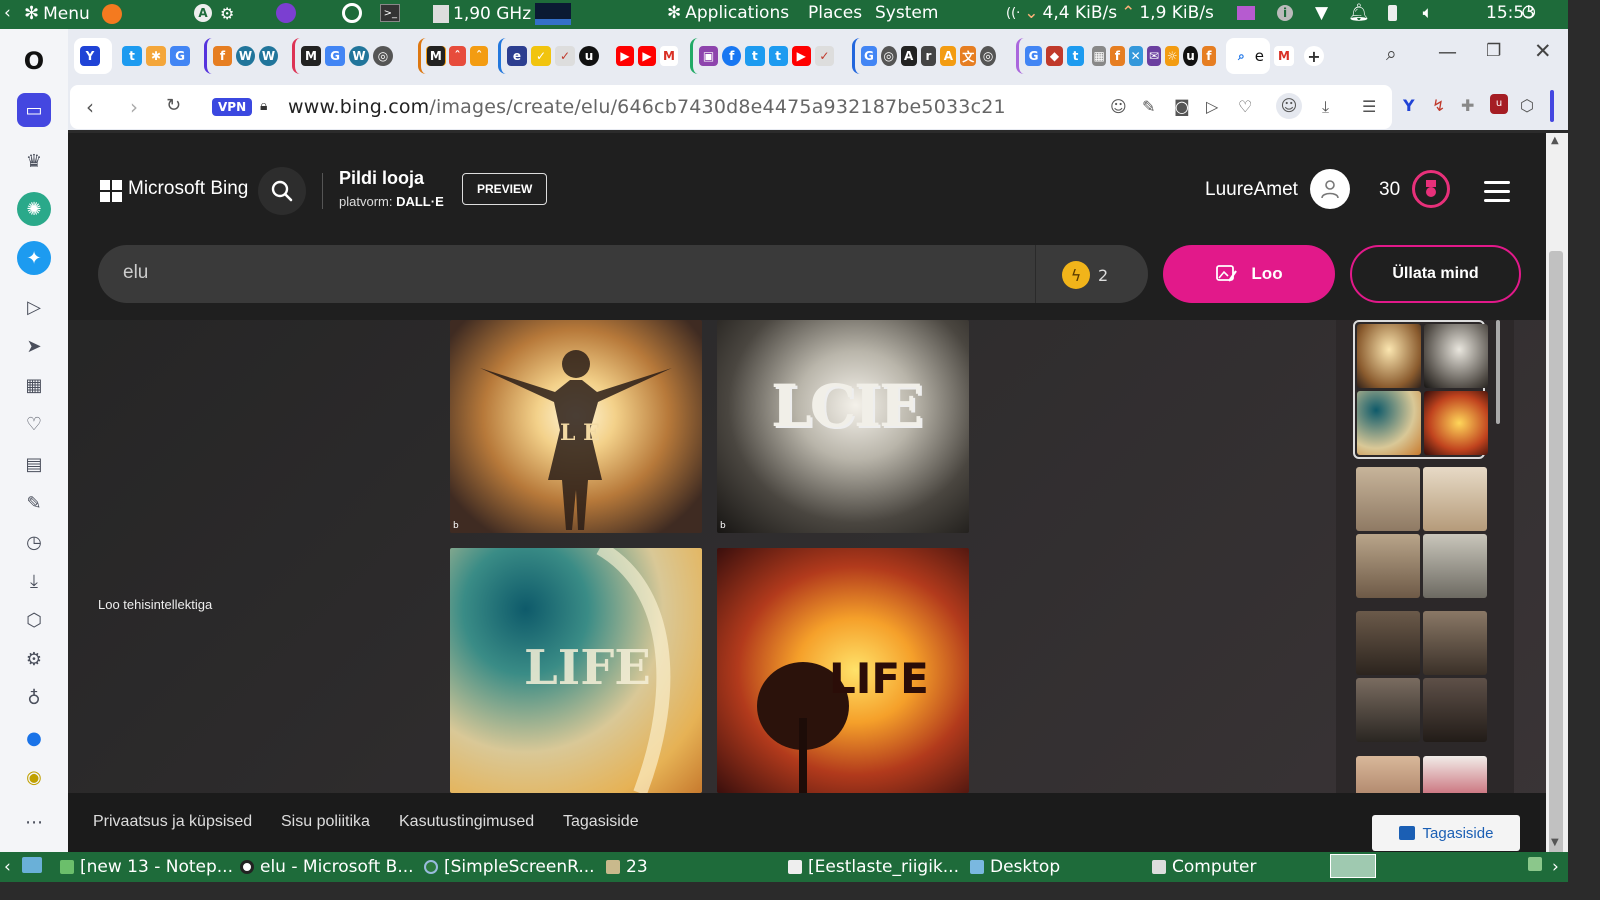 This screenshot has width=1600, height=900. What do you see at coordinates (7, 867) in the screenshot?
I see `taskbar-left-arrow: ‹` at bounding box center [7, 867].